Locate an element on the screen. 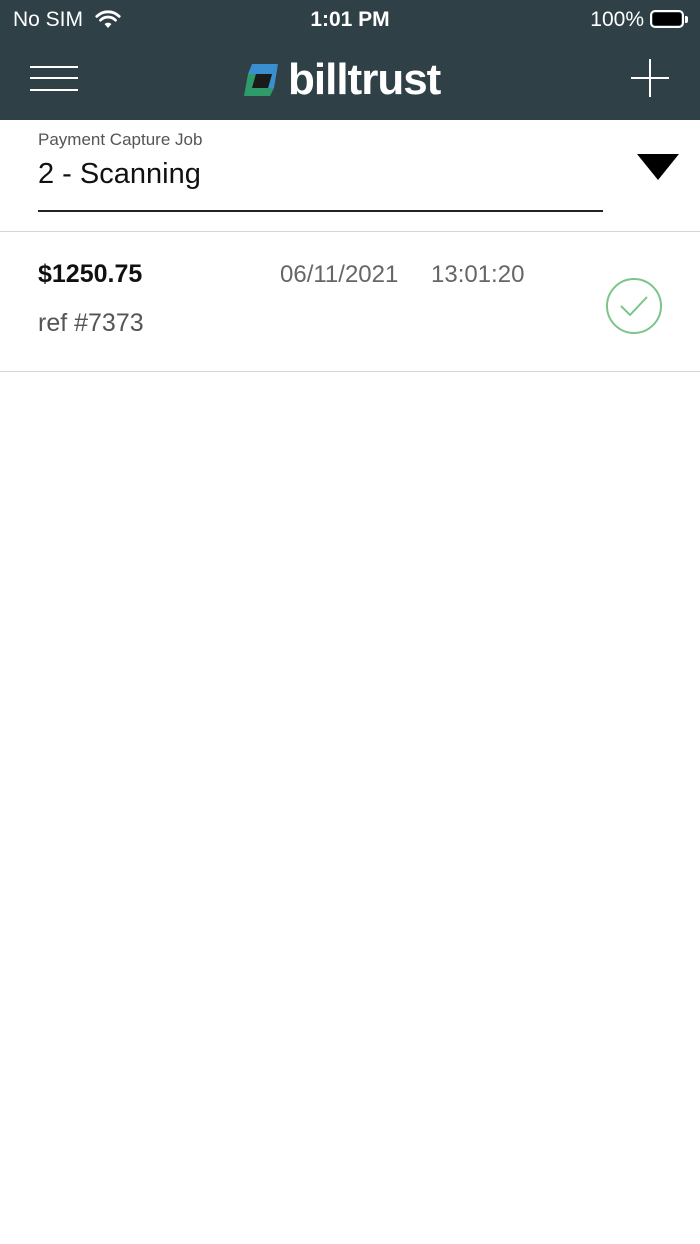 The width and height of the screenshot is (700, 1244). billtrust-logo-icon is located at coordinates (261, 80).